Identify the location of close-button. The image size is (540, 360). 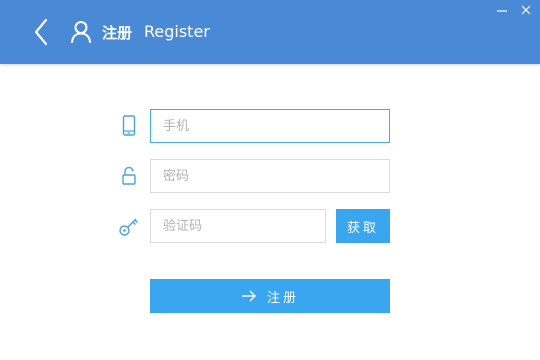
(526, 11).